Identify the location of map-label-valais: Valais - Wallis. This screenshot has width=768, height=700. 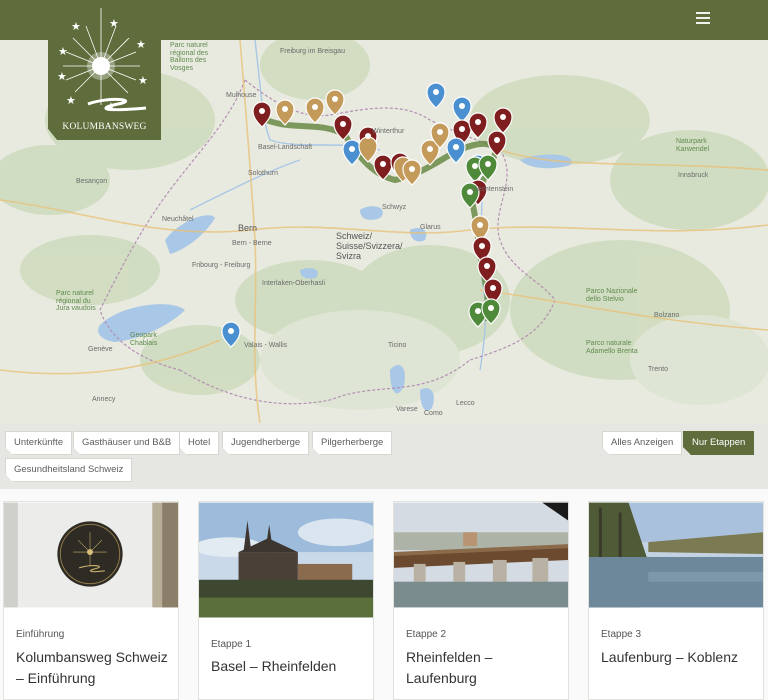
(266, 345).